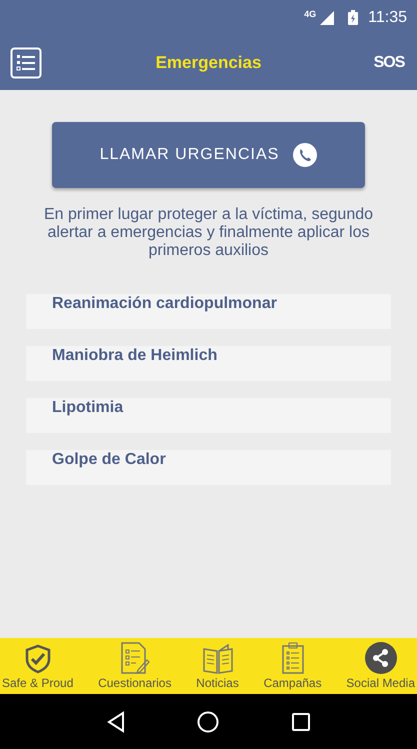 This screenshot has width=417, height=749. I want to click on menu-icon, so click(26, 62).